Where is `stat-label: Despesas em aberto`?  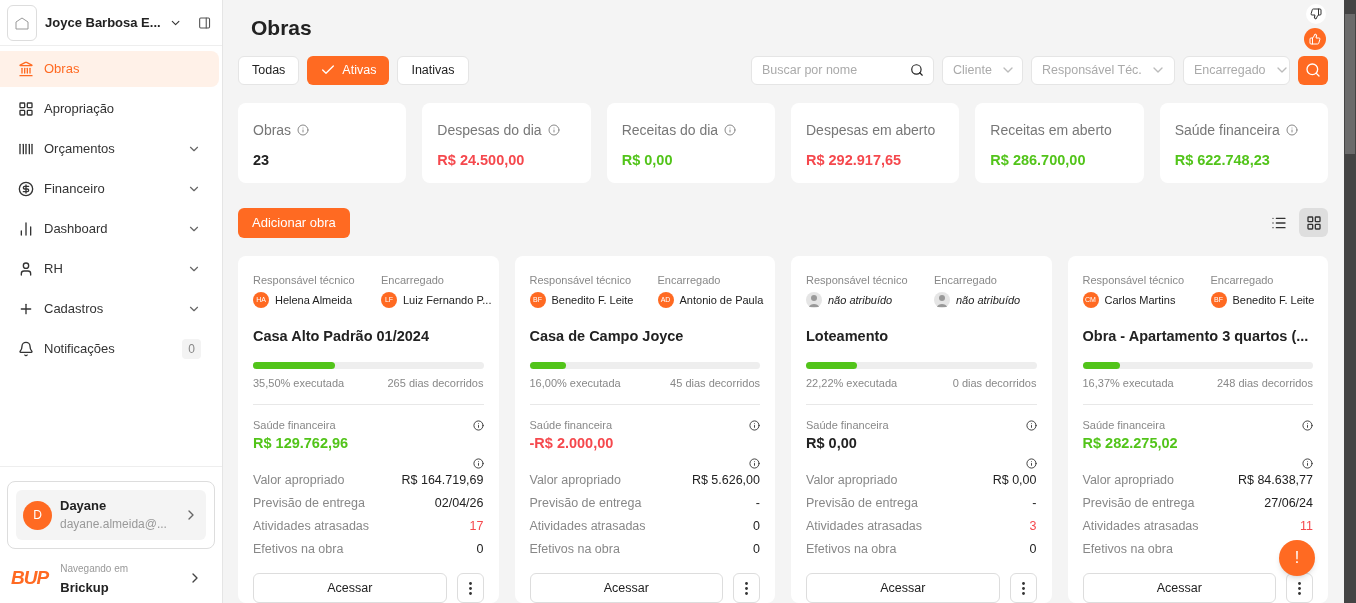
stat-label: Despesas em aberto is located at coordinates (871, 130).